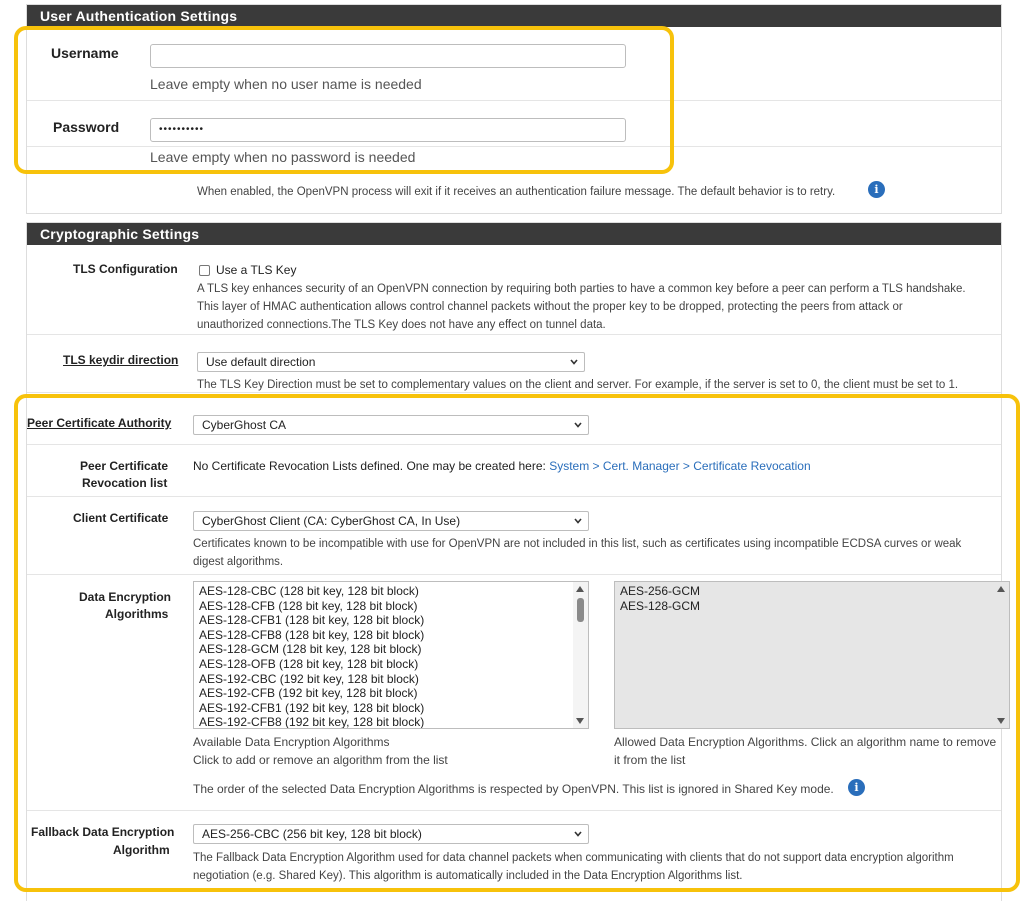 Image resolution: width=1024 pixels, height=902 pixels. Describe the element at coordinates (812, 655) in the screenshot. I see `allowed-algorithms-list: AES-256-GCM AES-128-GCM` at that location.